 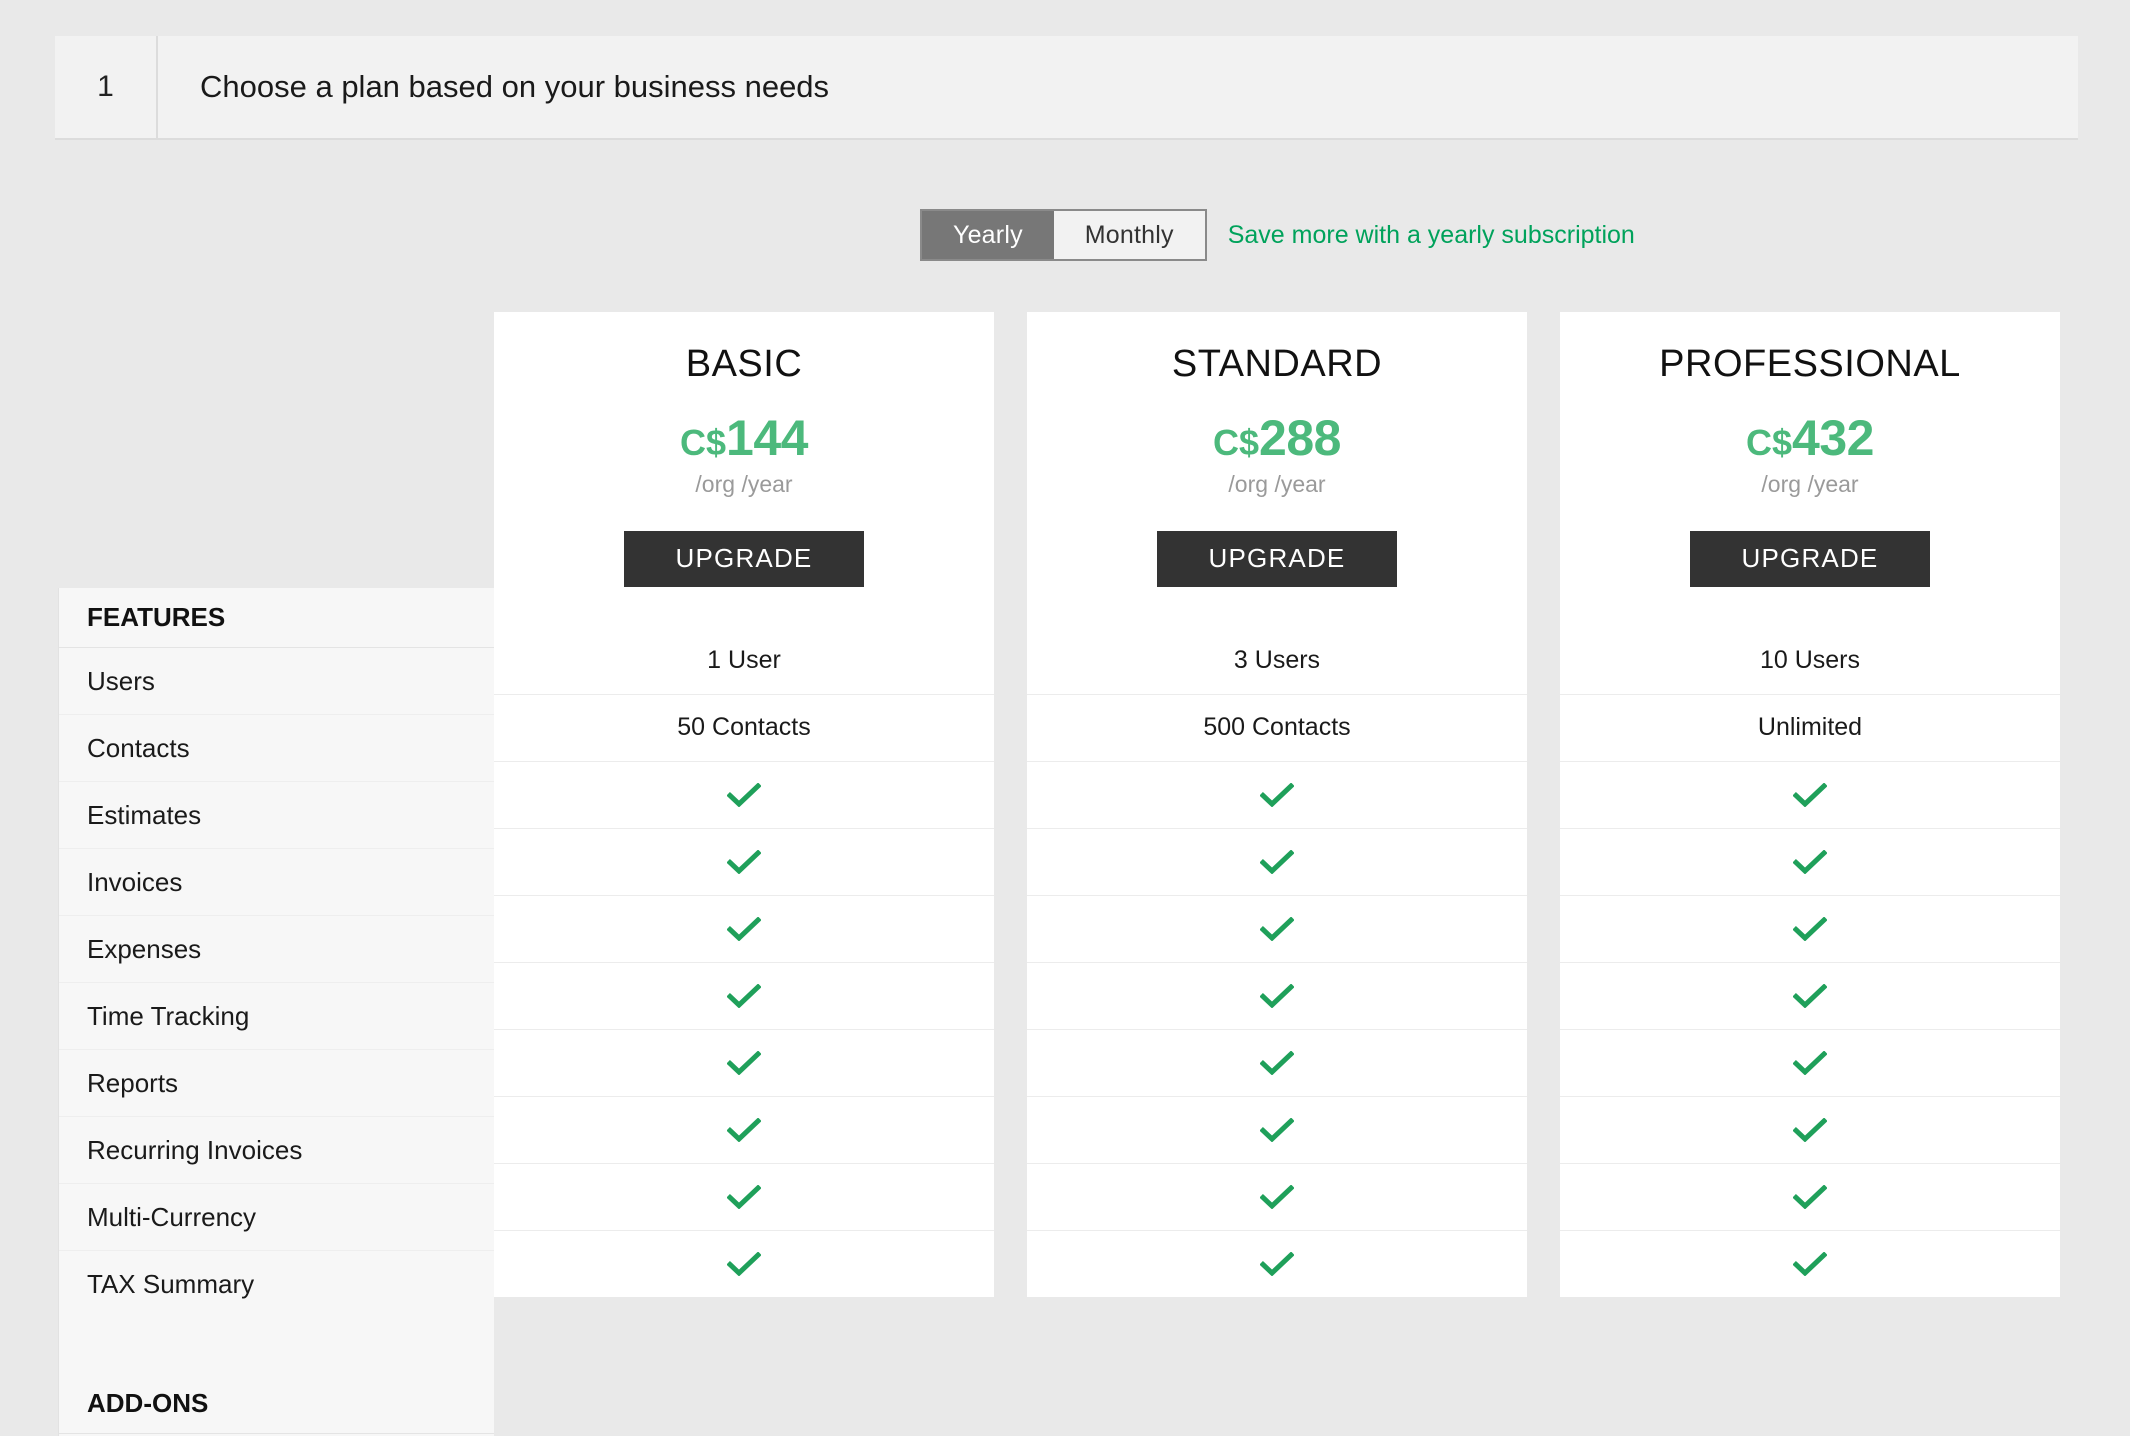 What do you see at coordinates (1810, 727) in the screenshot?
I see `plan-feature-value: Unlimited` at bounding box center [1810, 727].